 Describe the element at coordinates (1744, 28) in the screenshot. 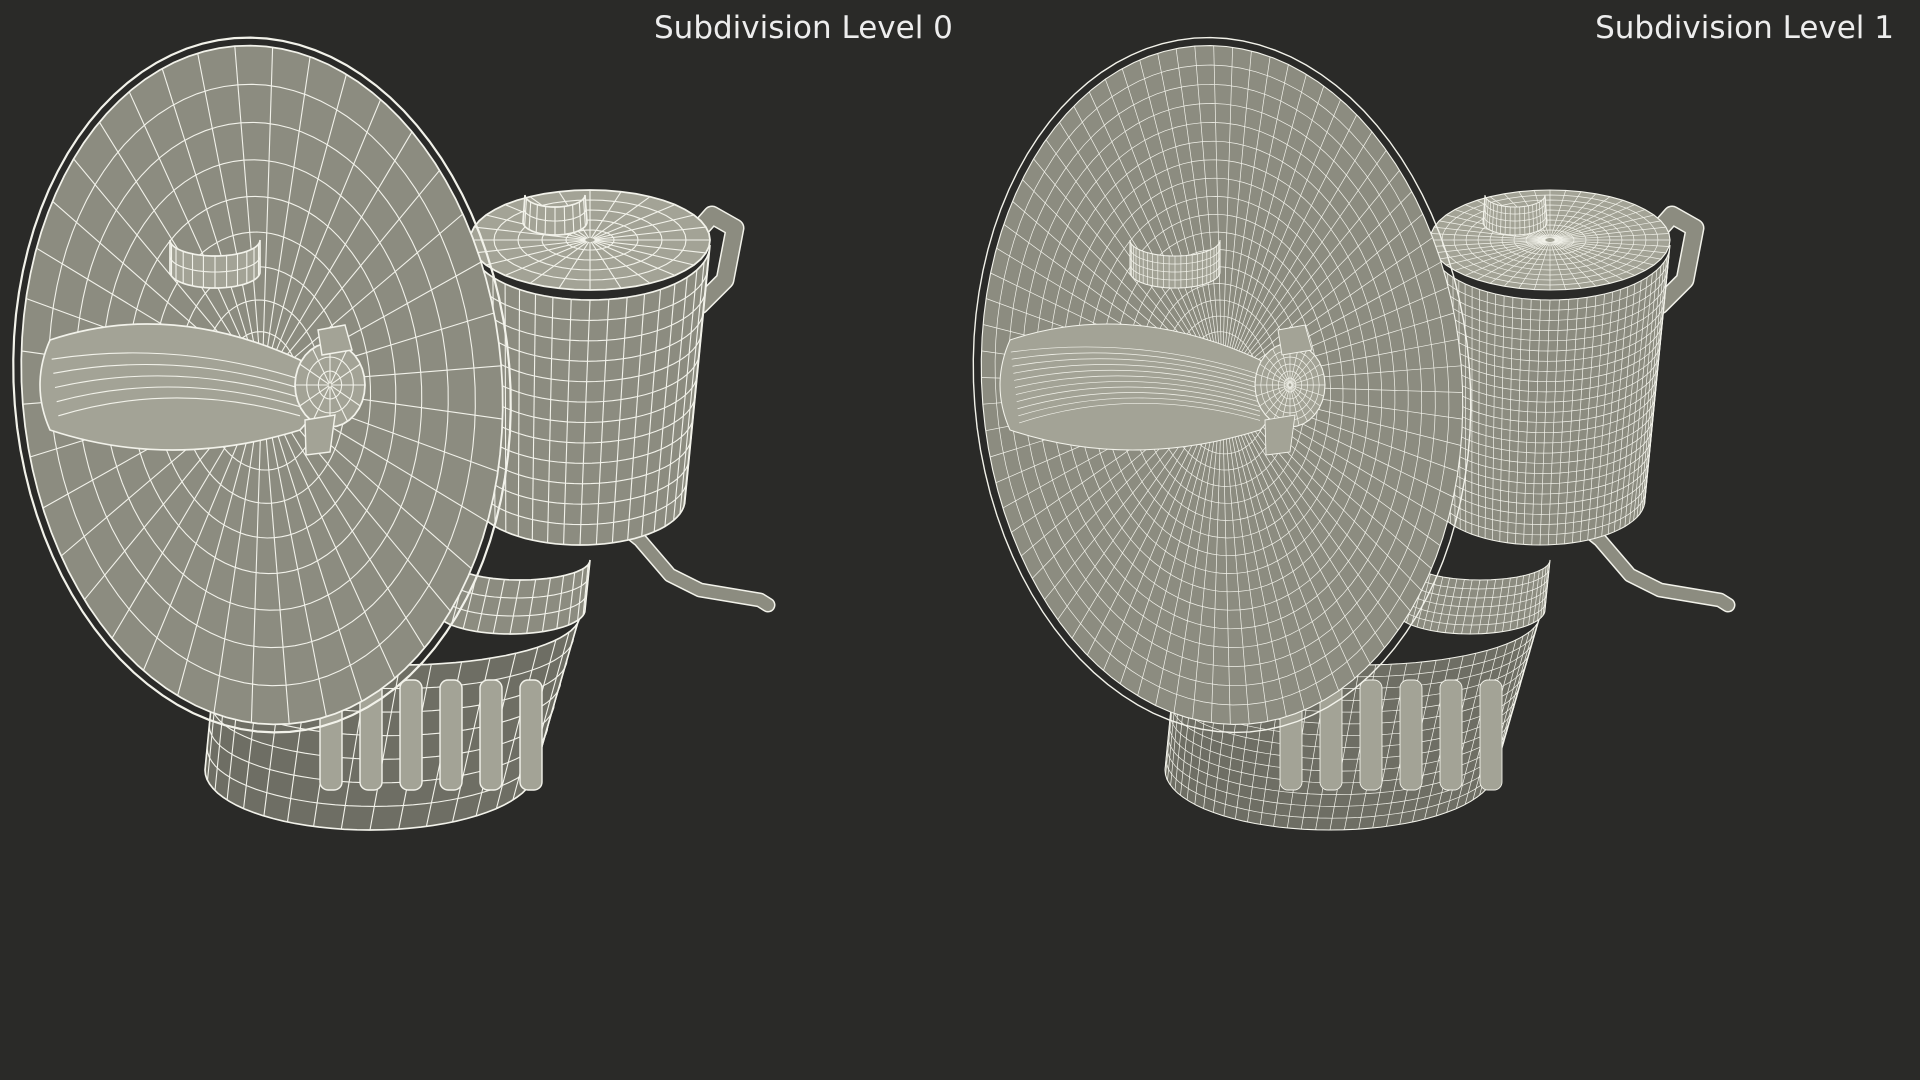

I see `caption-subdivision-level-1: Subdivision Level 1` at that location.